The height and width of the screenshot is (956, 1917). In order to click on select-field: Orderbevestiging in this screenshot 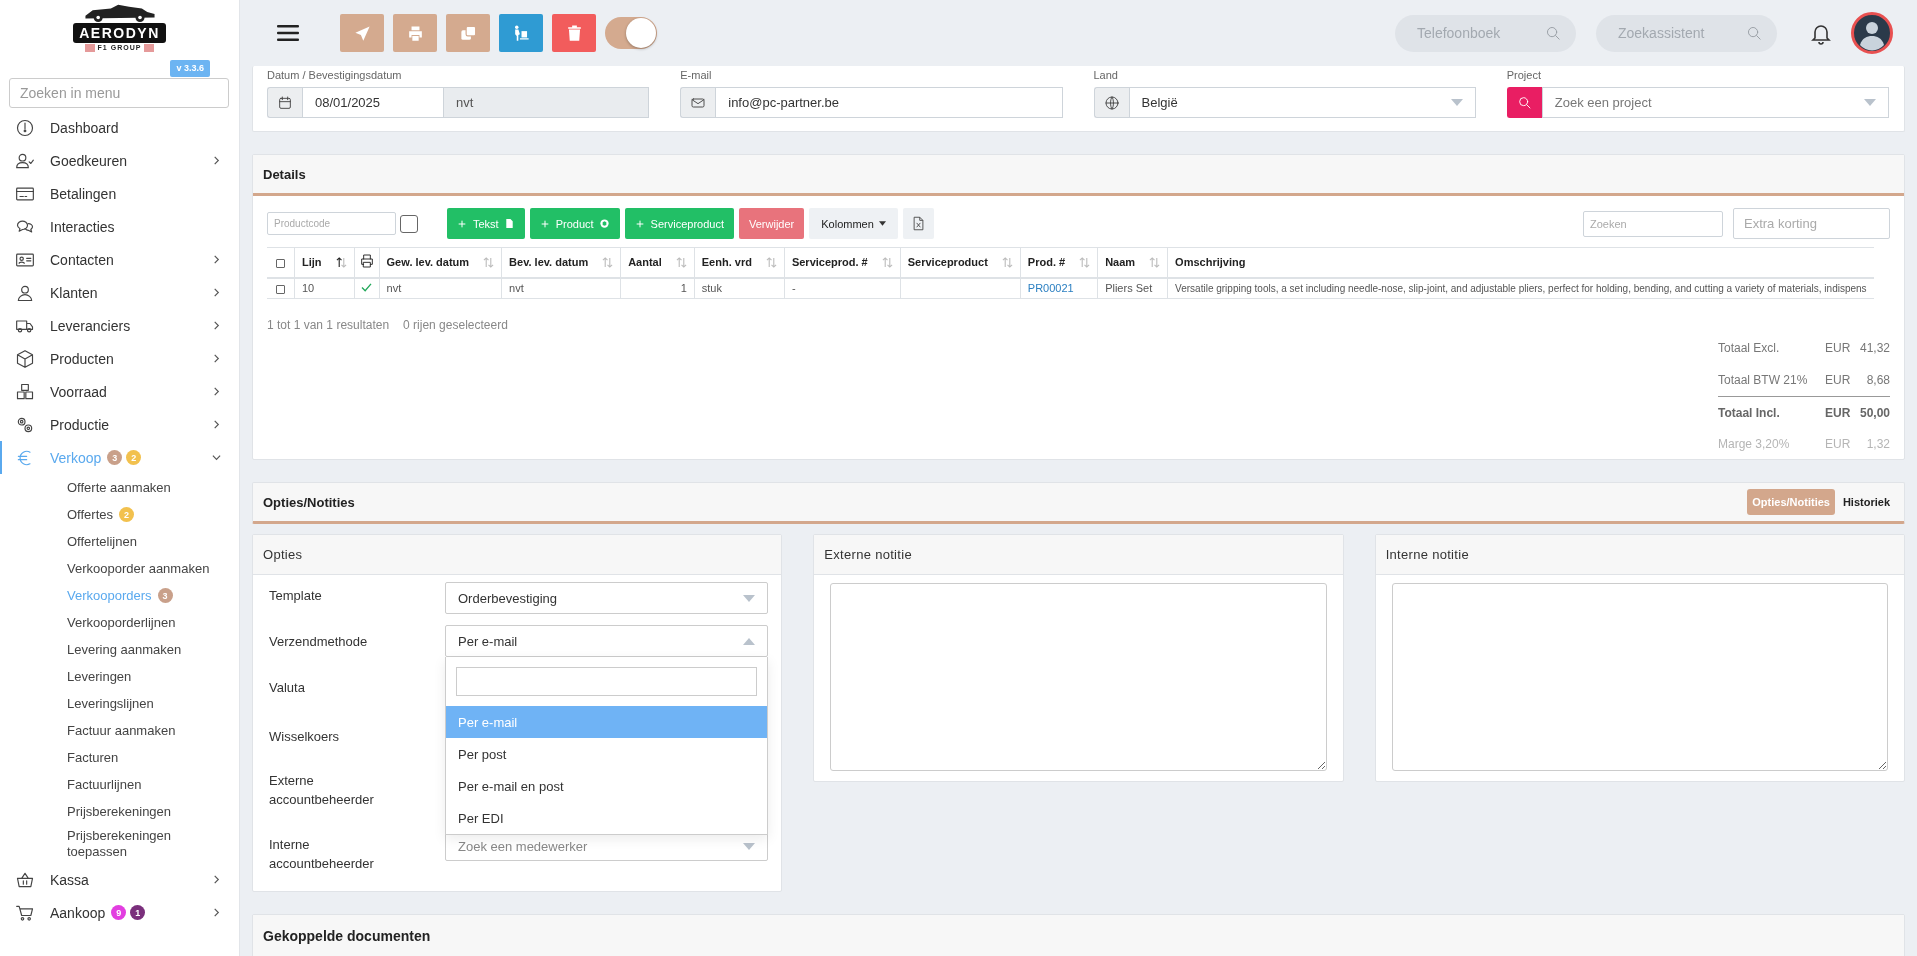, I will do `click(607, 598)`.